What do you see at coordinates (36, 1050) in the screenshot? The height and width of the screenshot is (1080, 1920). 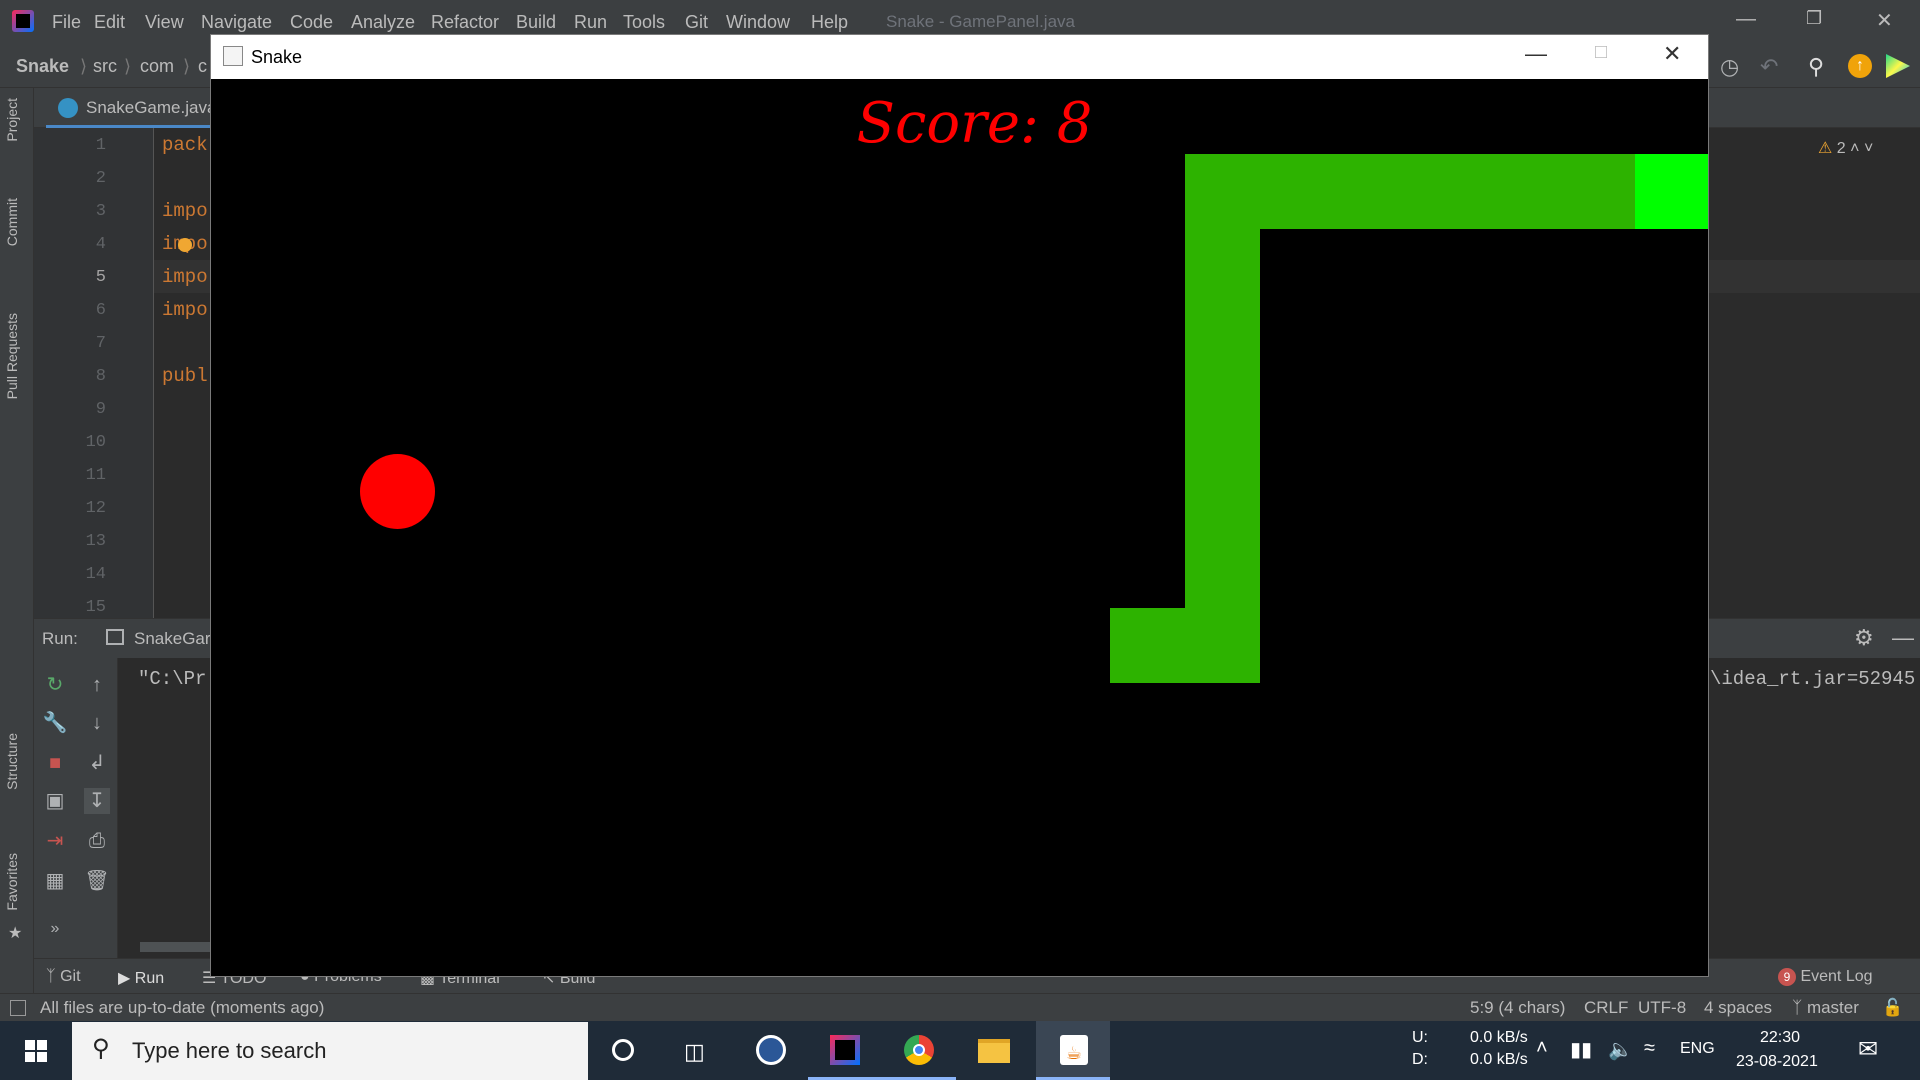 I see `start-button` at bounding box center [36, 1050].